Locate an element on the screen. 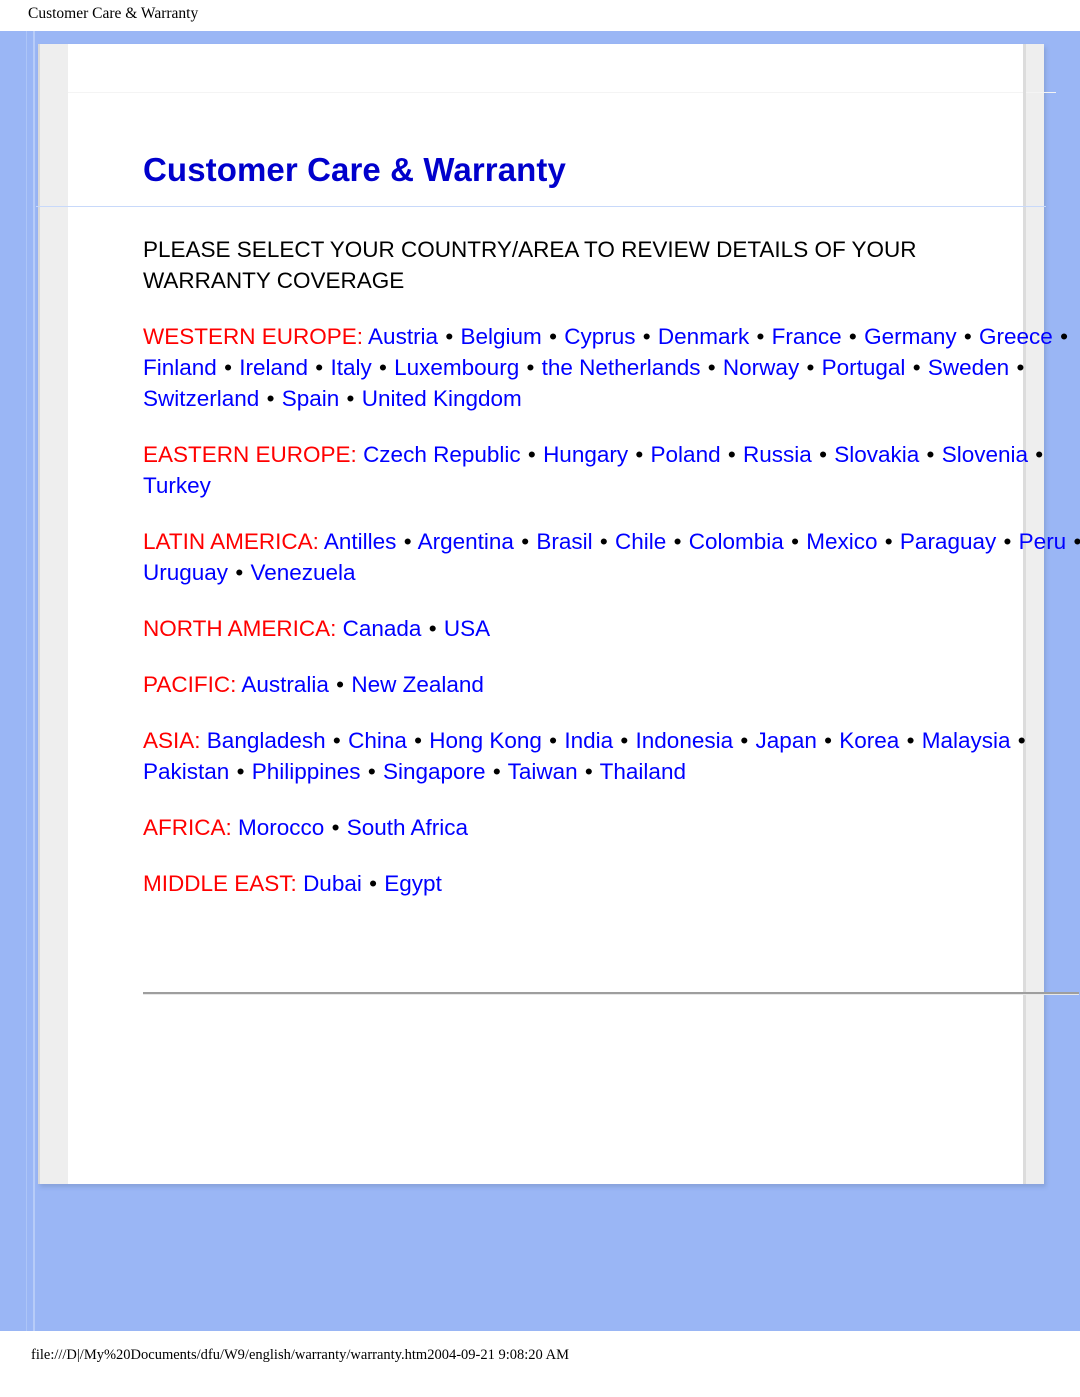  country-link: Chile is located at coordinates (640, 541).